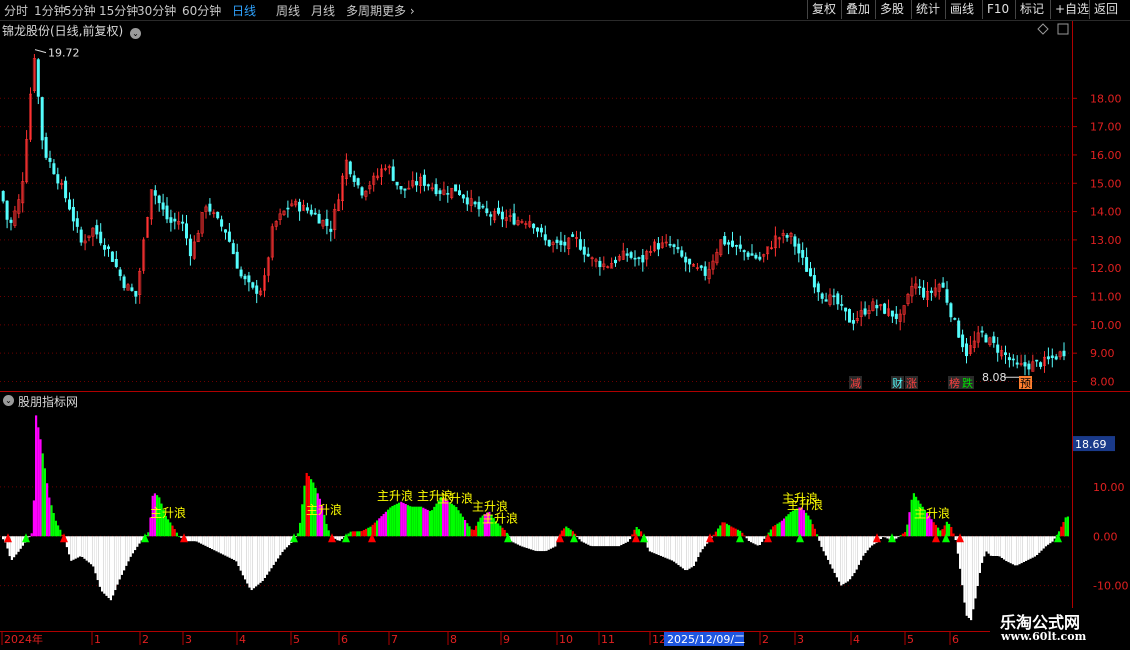 This screenshot has height=650, width=1130. What do you see at coordinates (857, 9) in the screenshot?
I see `toolbar-button-1: 叠加` at bounding box center [857, 9].